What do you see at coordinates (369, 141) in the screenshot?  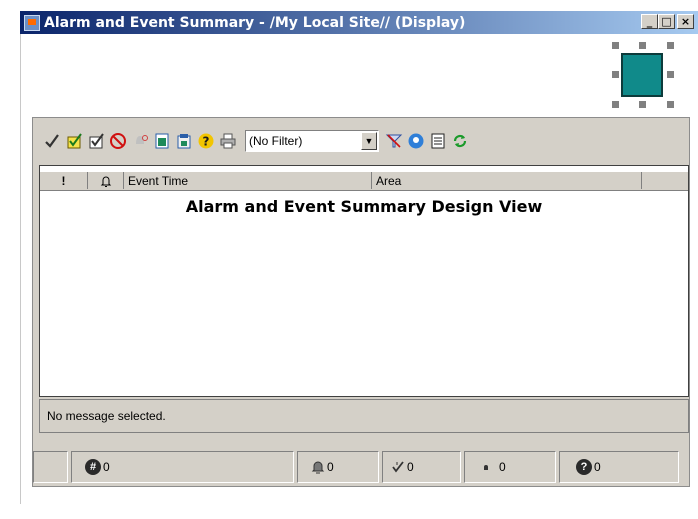 I see `chevron-down-icon: ▼` at bounding box center [369, 141].